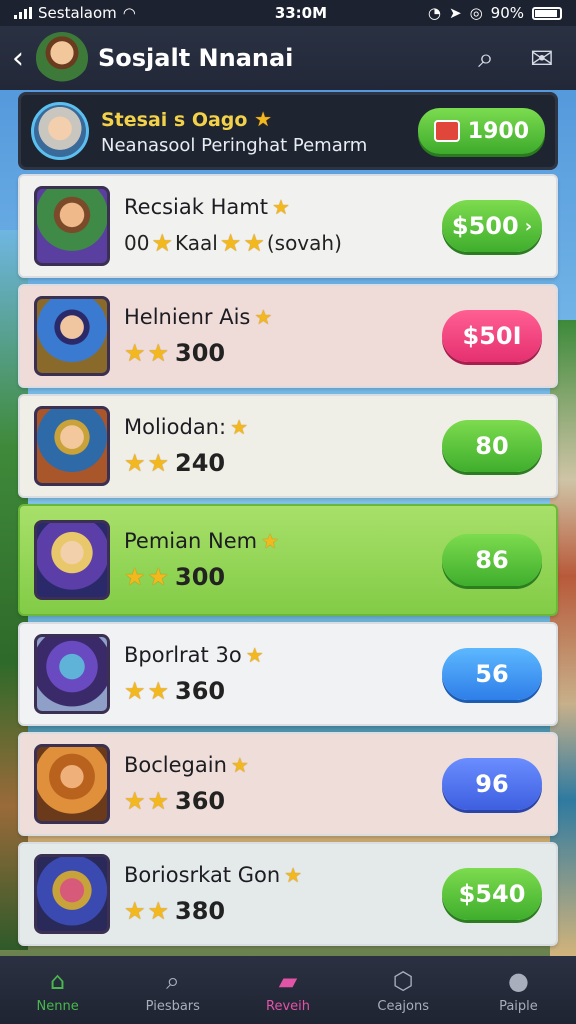 This screenshot has width=576, height=1024. Describe the element at coordinates (304, 243) in the screenshot. I see `rating-suffix: (sovah)` at that location.